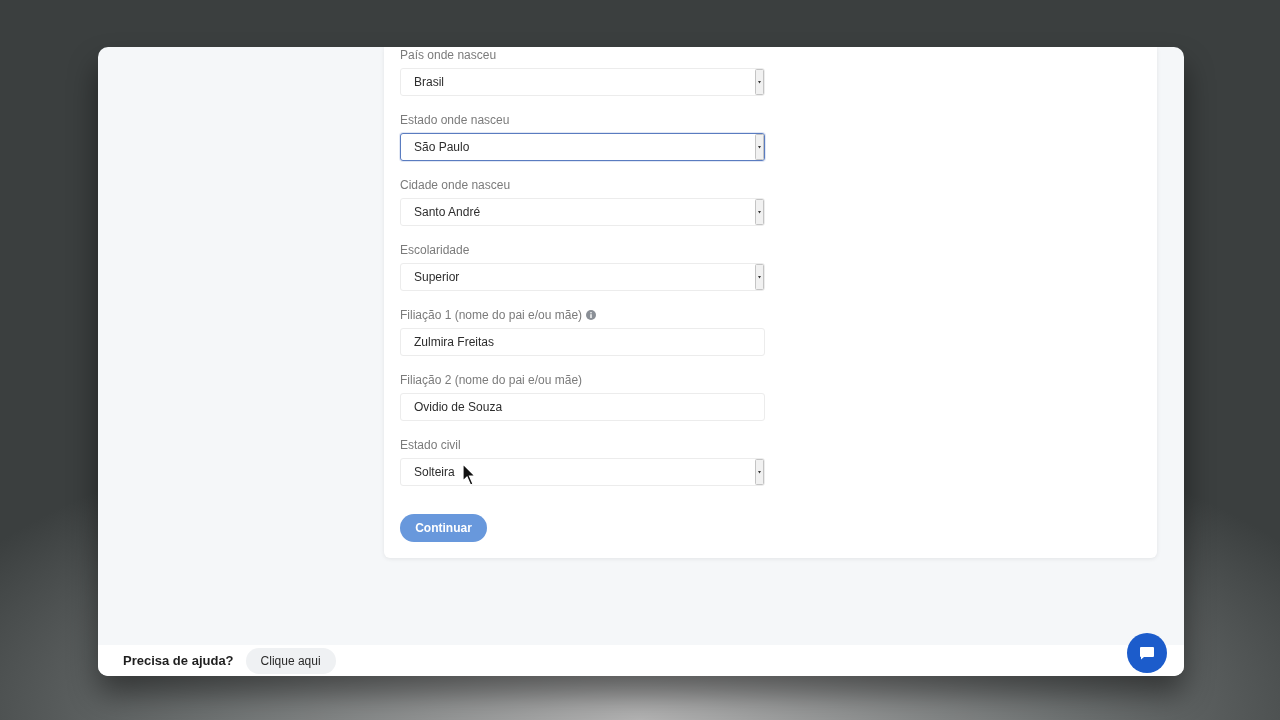 This screenshot has height=720, width=1280. What do you see at coordinates (582, 472) in the screenshot?
I see `dropdown-field: Solteira` at bounding box center [582, 472].